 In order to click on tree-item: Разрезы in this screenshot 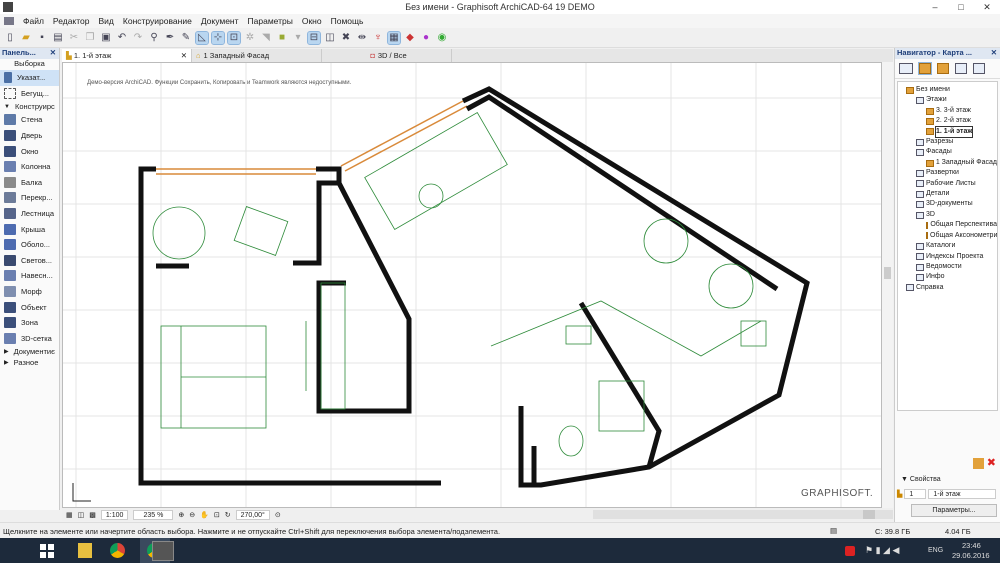, I will do `click(951, 142)`.